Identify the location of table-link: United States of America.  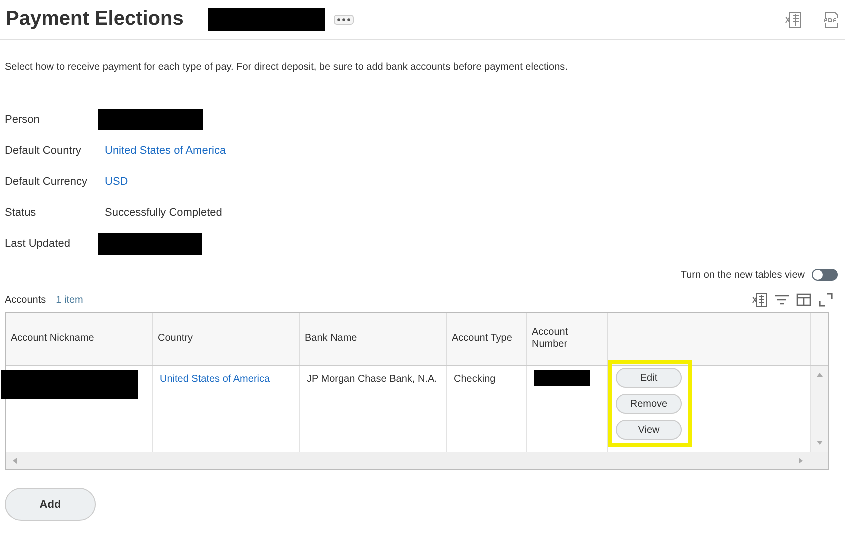
(215, 379).